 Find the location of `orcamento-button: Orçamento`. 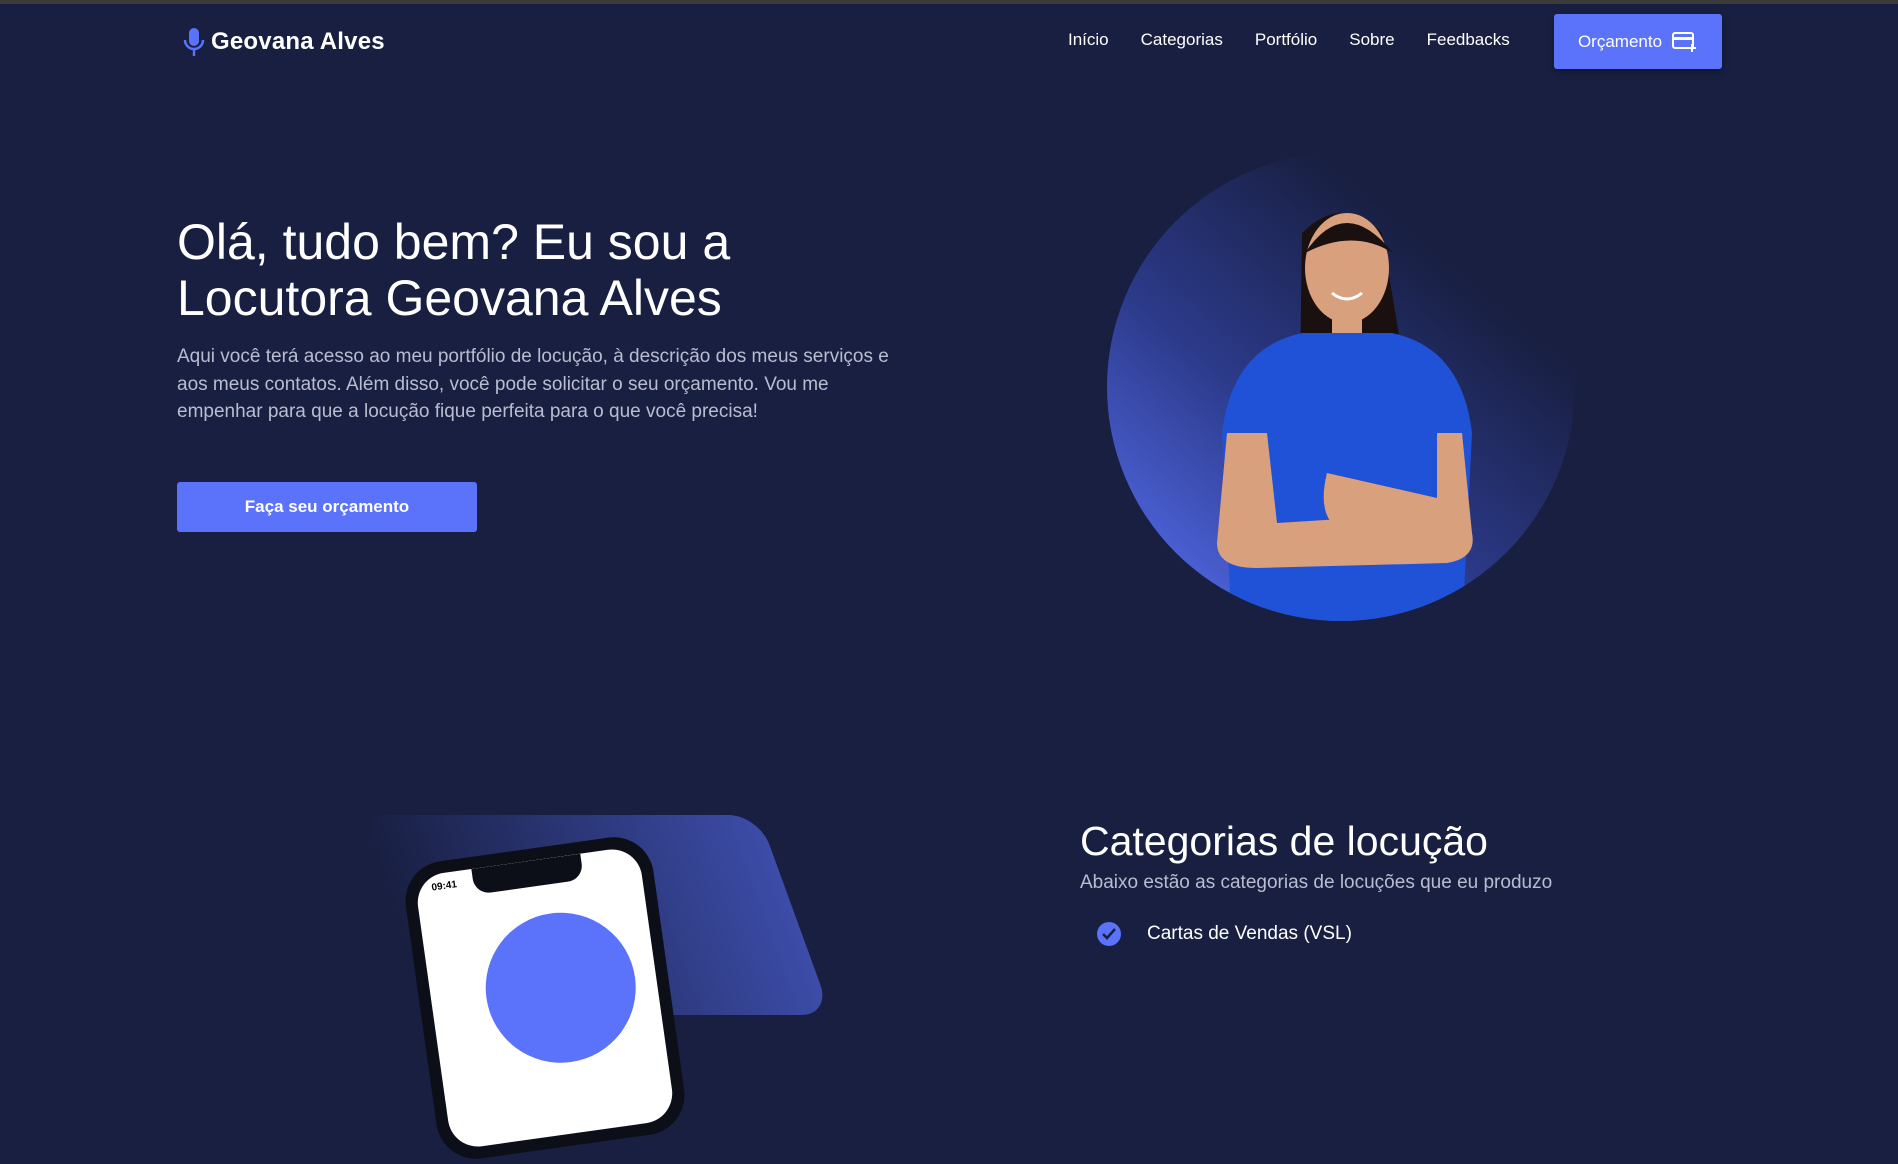

orcamento-button: Orçamento is located at coordinates (1638, 41).